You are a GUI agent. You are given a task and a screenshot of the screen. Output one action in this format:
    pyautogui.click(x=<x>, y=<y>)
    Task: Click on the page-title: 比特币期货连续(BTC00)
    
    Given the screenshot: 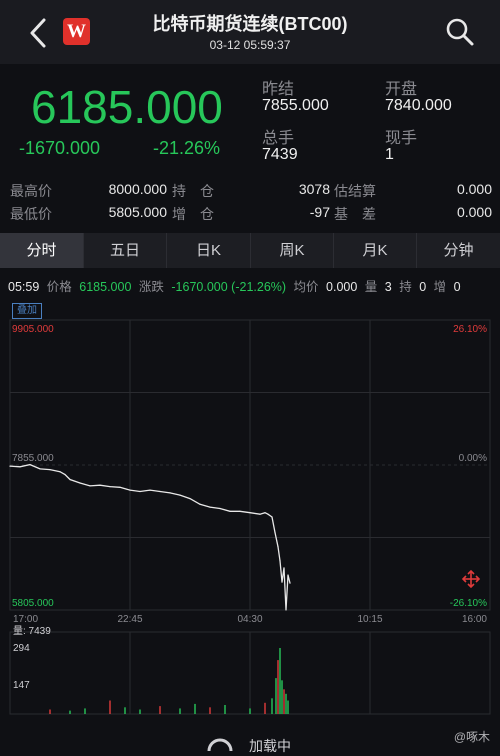 What is the action you would take?
    pyautogui.click(x=250, y=24)
    